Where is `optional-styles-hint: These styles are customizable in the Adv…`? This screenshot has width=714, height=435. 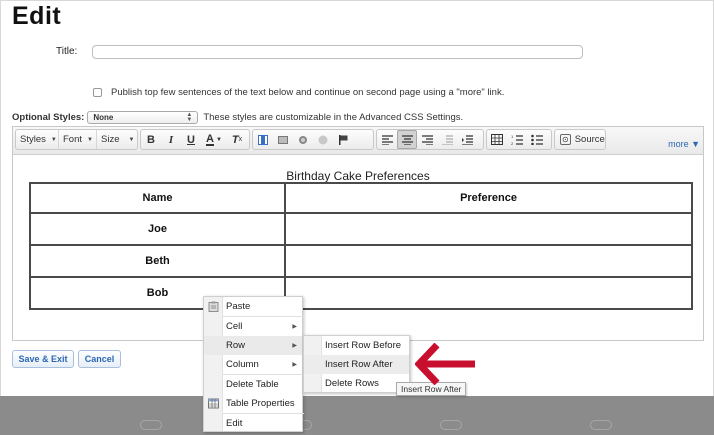
optional-styles-hint: These styles are customizable in the Adv… is located at coordinates (333, 117).